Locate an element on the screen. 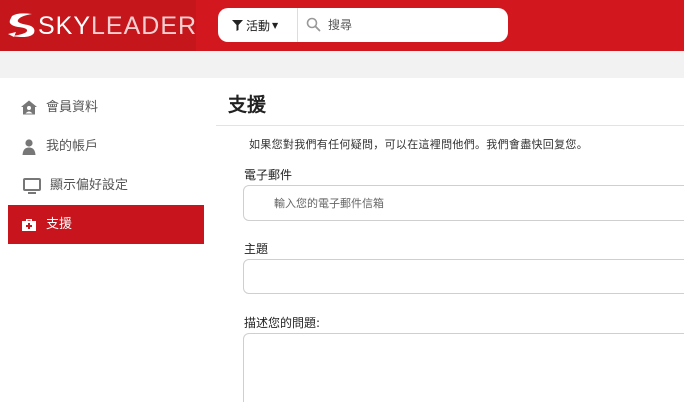 Image resolution: width=684 pixels, height=402 pixels. logo-swoosh-icon is located at coordinates (21, 25).